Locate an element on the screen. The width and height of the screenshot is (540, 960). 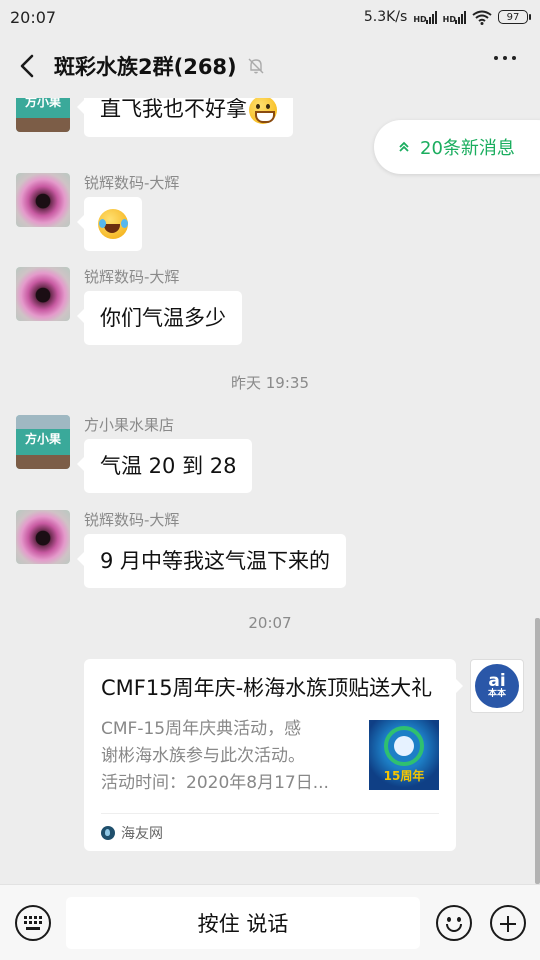
message-bubble: 你们气温多少 is located at coordinates (159, 318).